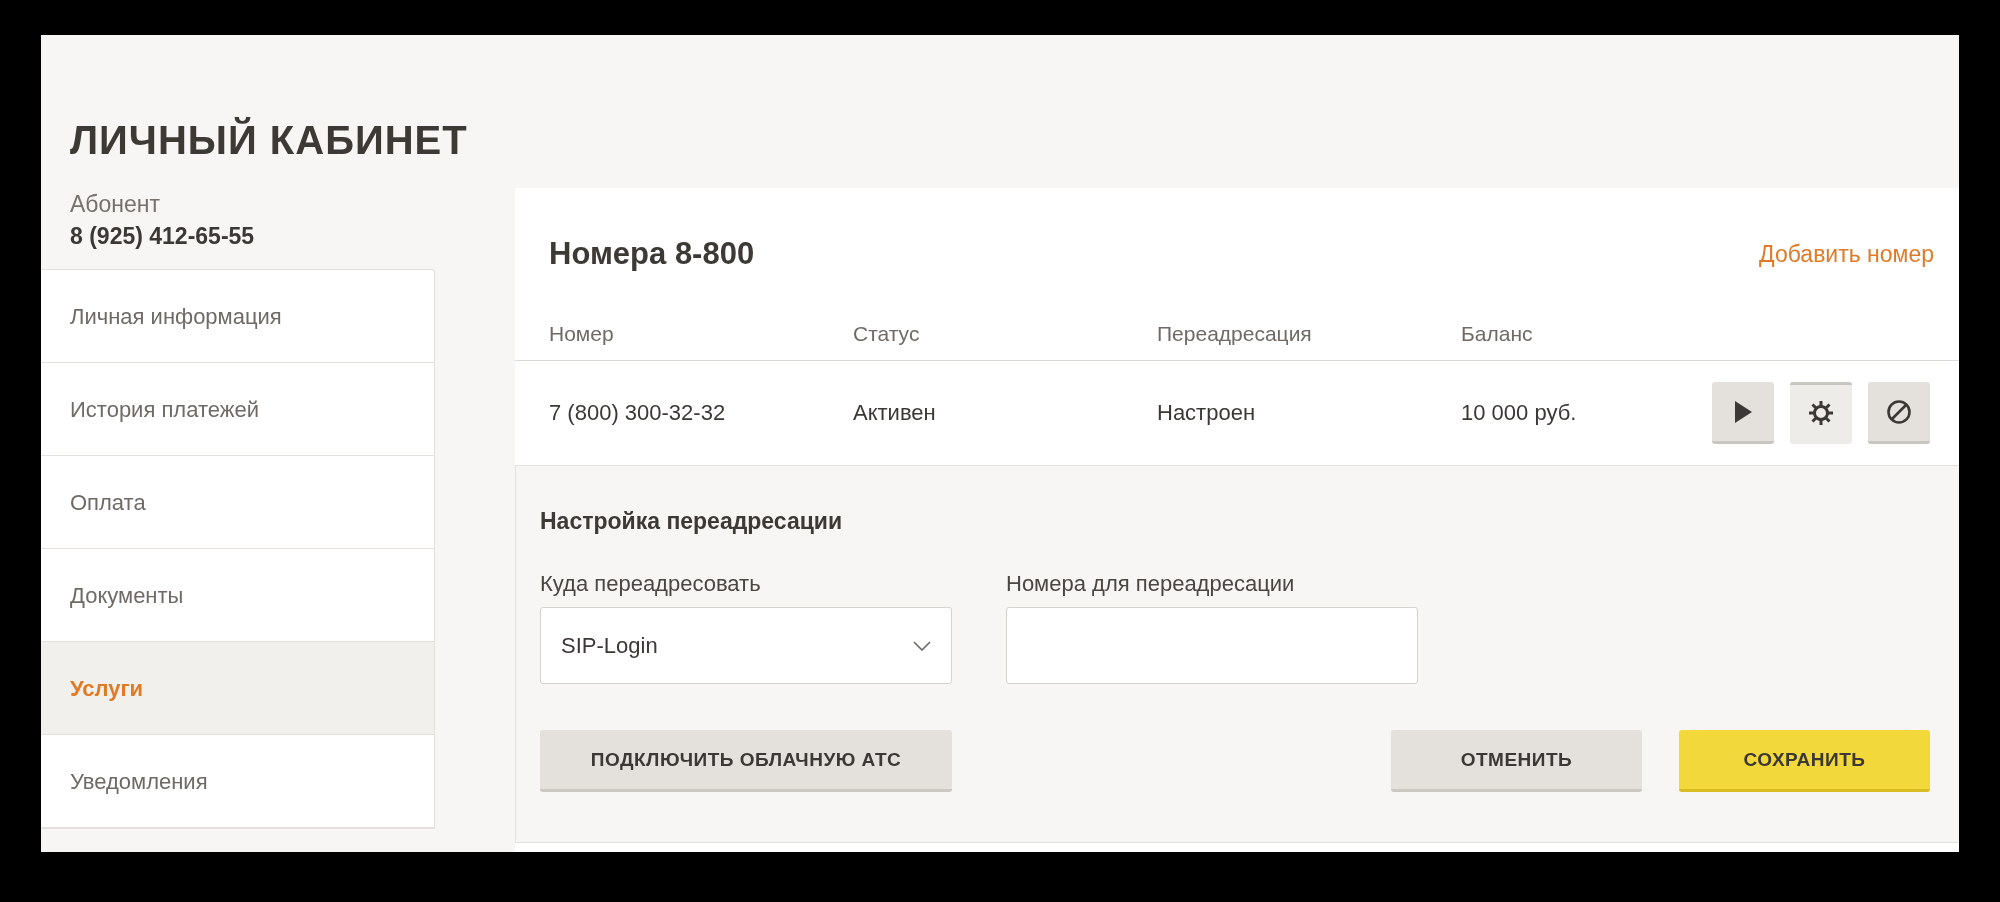 The width and height of the screenshot is (2000, 902). What do you see at coordinates (638, 413) in the screenshot?
I see `table-cell-text: 7 (800) 300-32-32` at bounding box center [638, 413].